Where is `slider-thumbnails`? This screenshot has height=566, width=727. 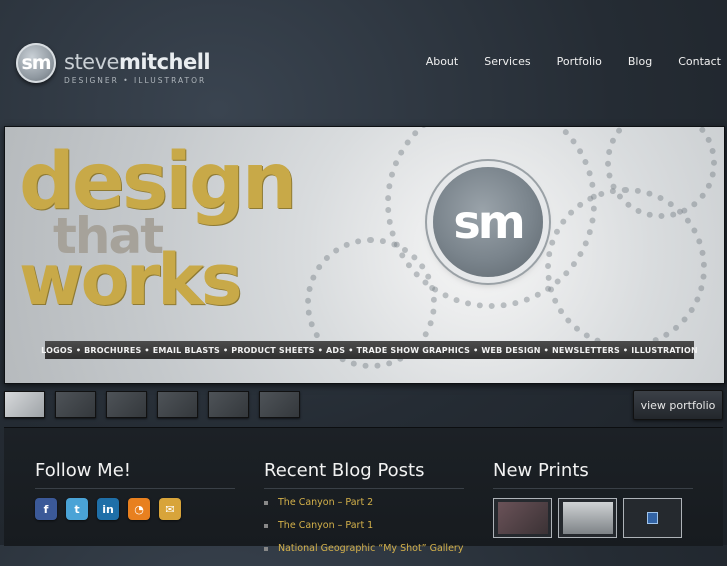
slider-thumbnails is located at coordinates (157, 404).